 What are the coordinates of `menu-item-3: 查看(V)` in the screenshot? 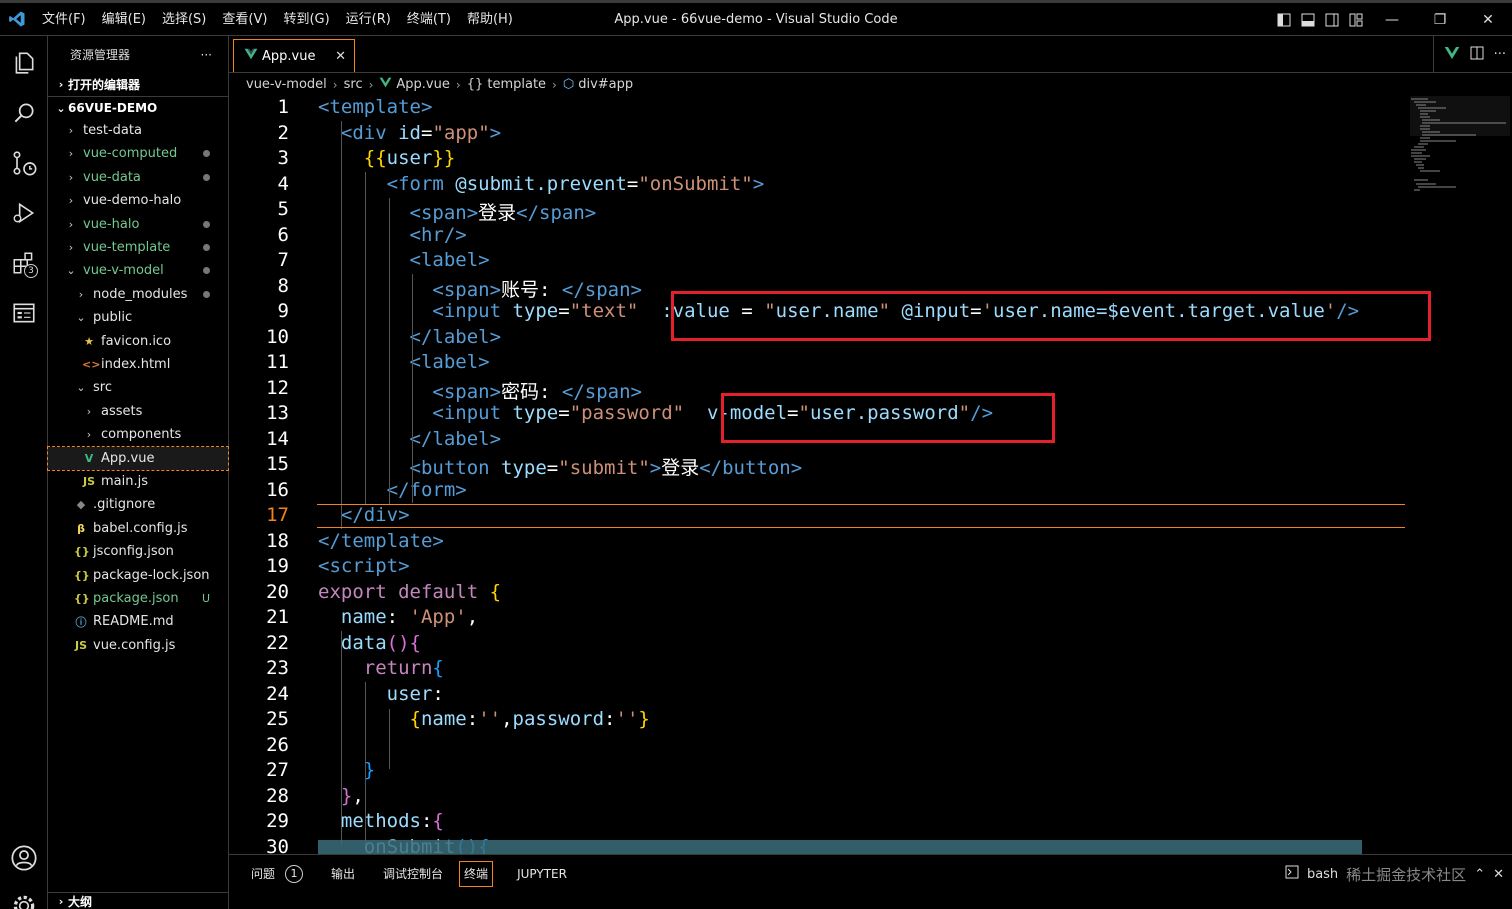 It's located at (244, 19).